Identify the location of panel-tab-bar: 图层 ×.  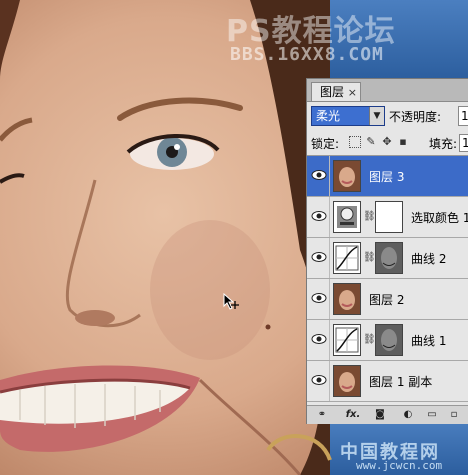
(387, 90).